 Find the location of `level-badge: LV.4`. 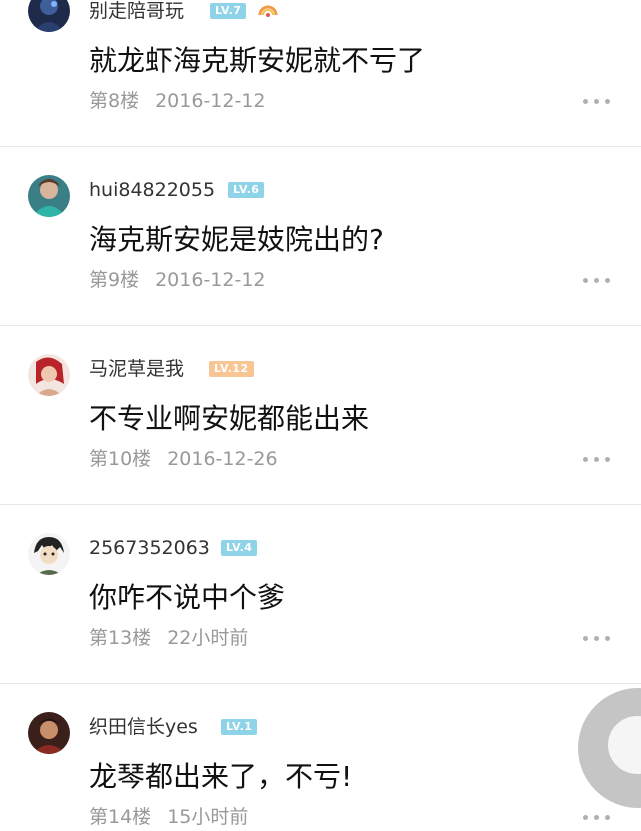

level-badge: LV.4 is located at coordinates (239, 548).